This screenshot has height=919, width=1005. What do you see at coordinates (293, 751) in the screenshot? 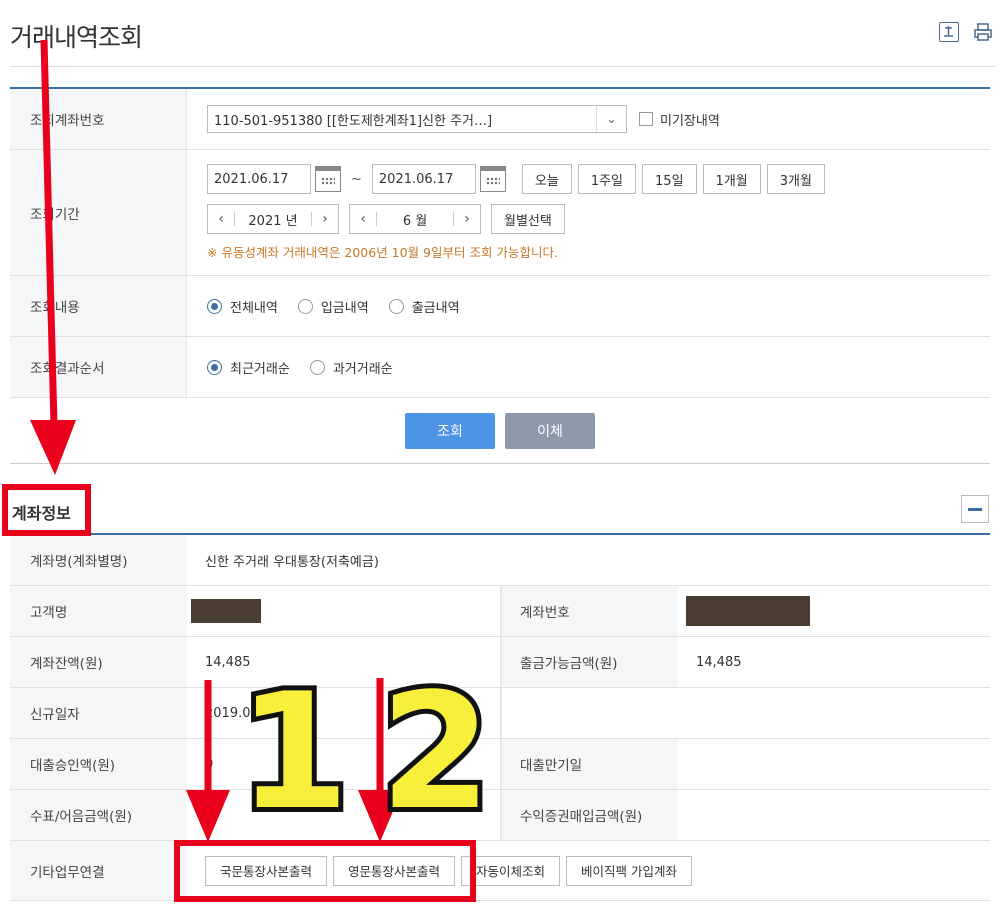
I see `annotation-number-1: 1` at bounding box center [293, 751].